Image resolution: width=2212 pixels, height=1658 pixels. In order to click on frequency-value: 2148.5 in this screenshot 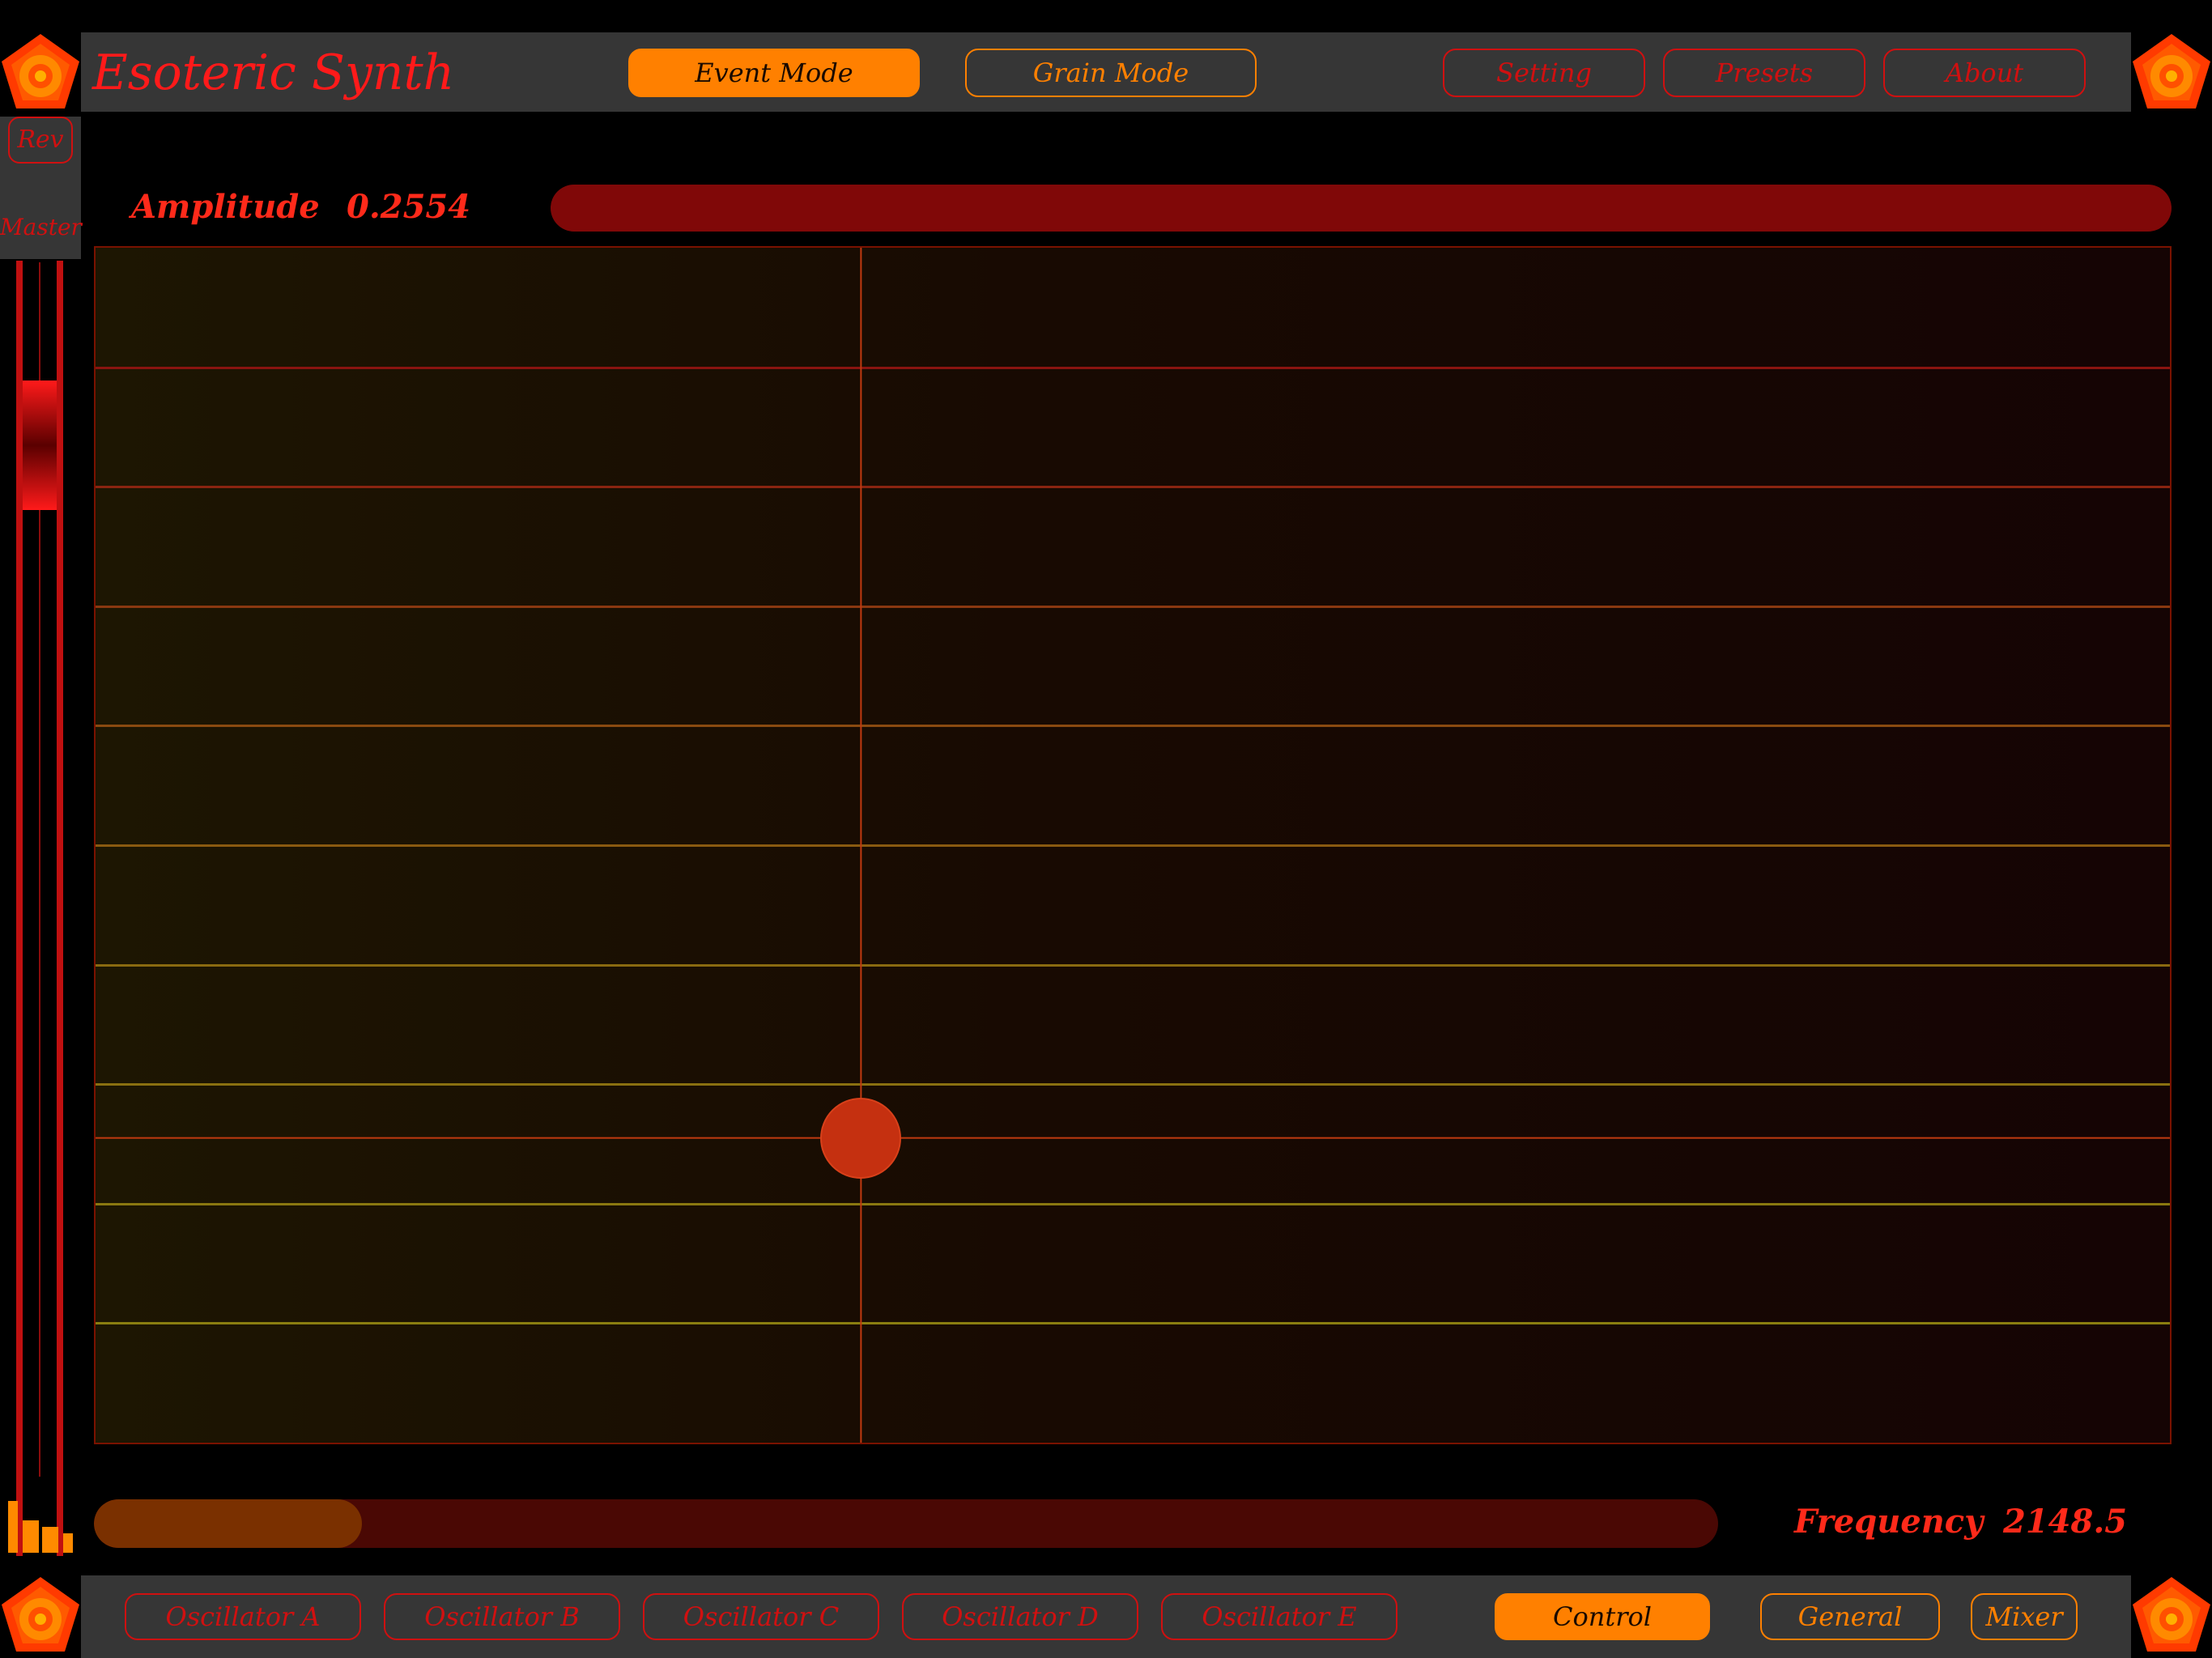, I will do `click(2065, 1522)`.